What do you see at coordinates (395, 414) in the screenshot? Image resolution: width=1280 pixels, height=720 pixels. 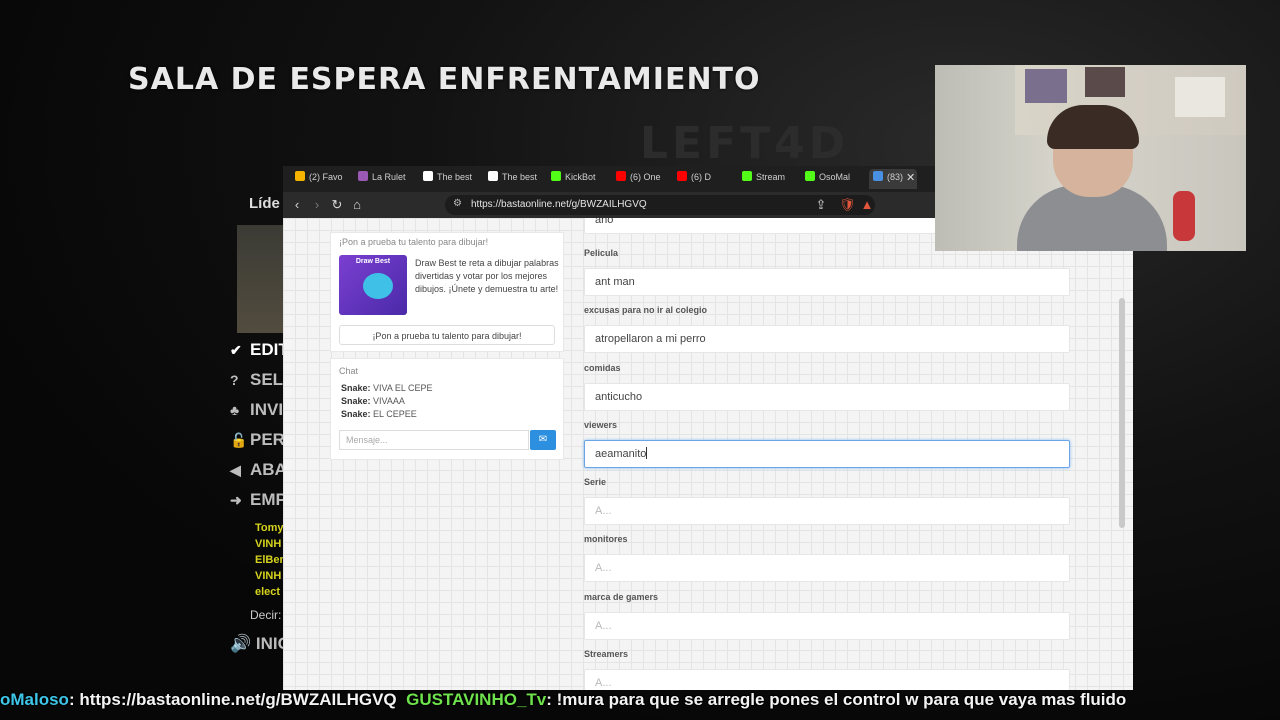 I see `chat-text: EL CEPEE` at bounding box center [395, 414].